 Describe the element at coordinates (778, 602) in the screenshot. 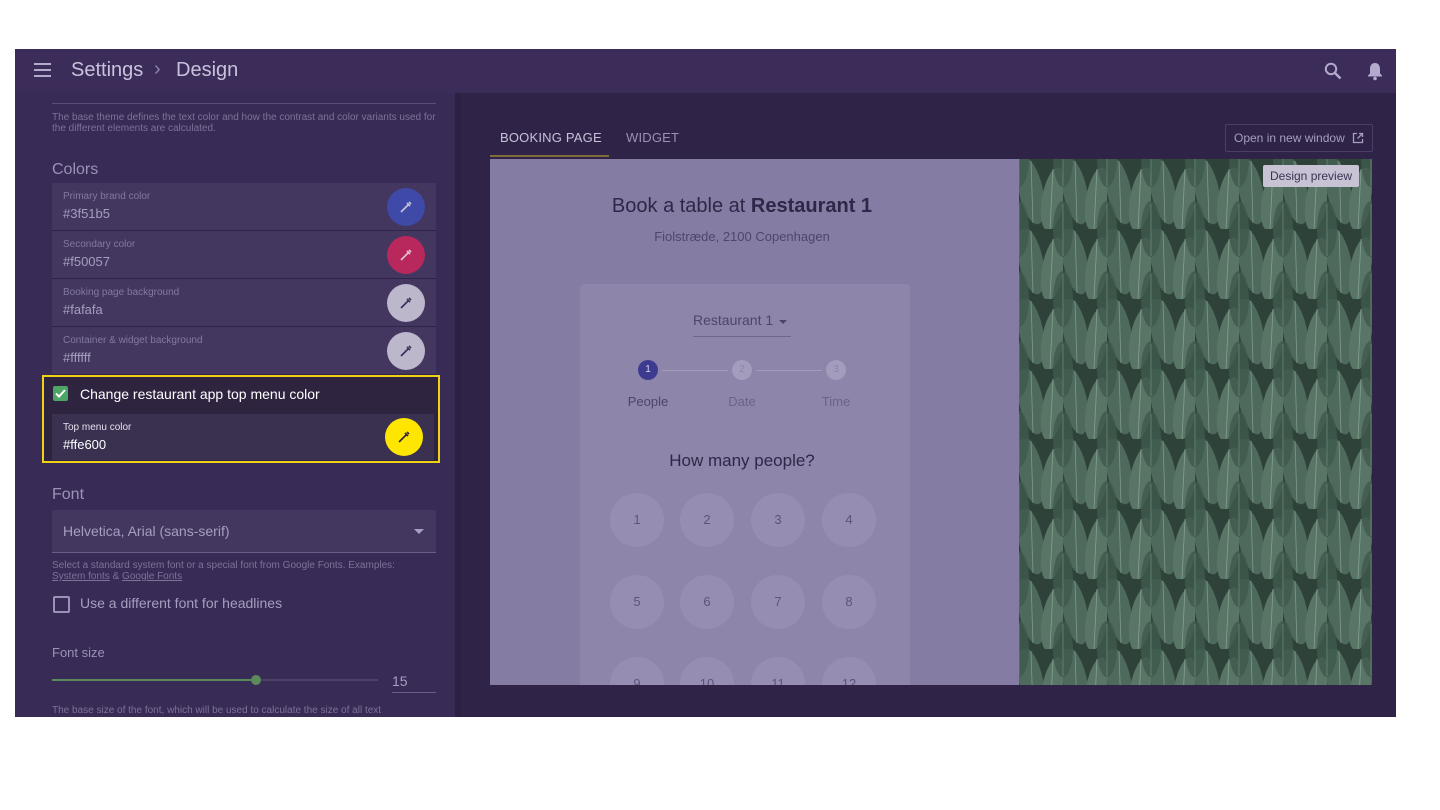

I see `people-option: 7` at that location.